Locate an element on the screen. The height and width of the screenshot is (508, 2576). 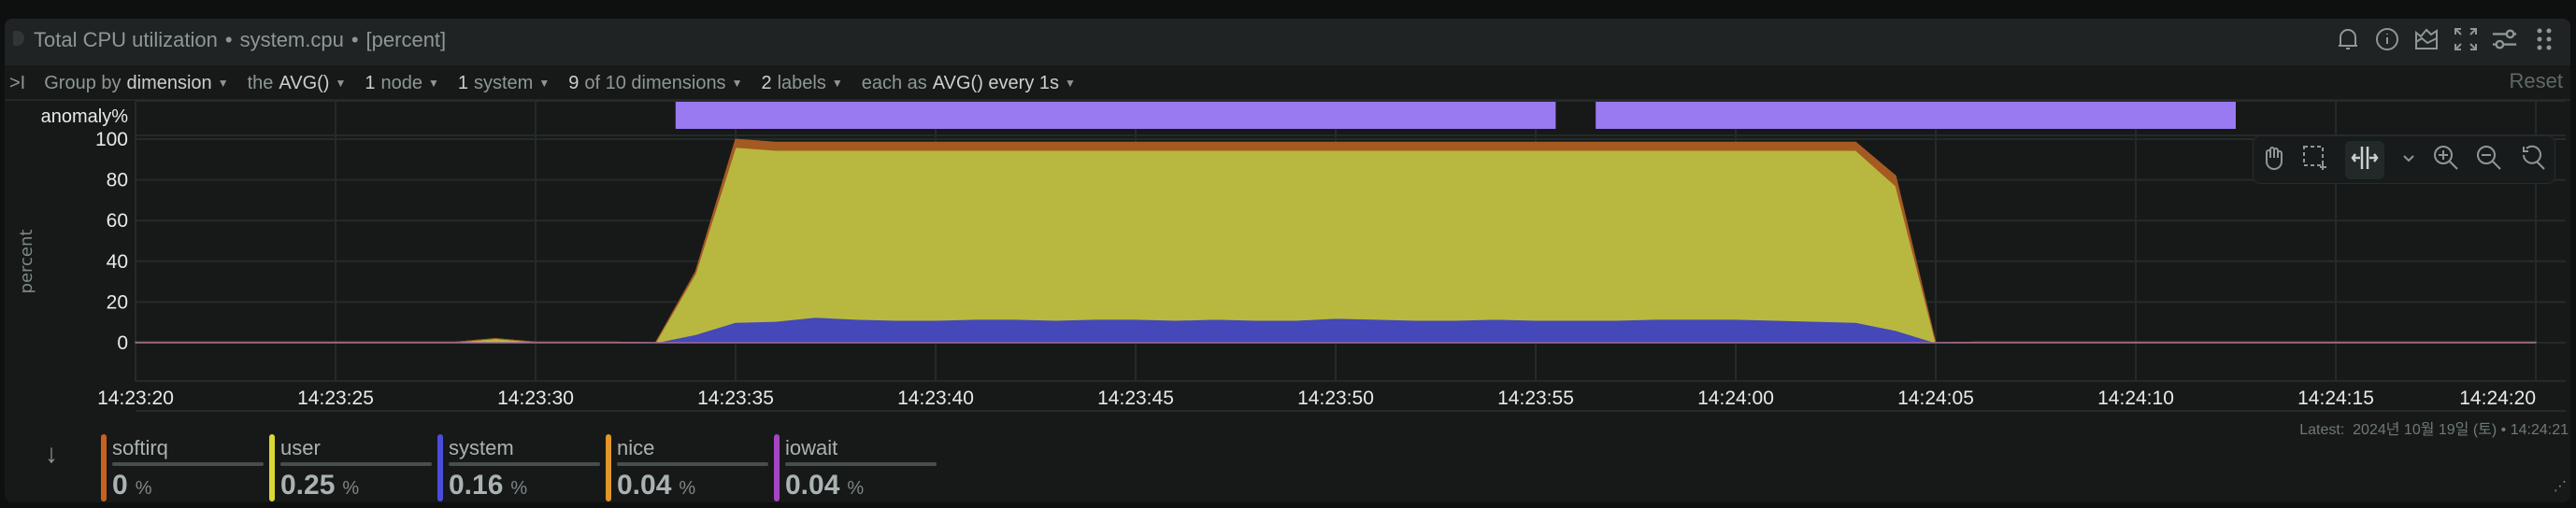
x-tick-label: 14:23:35 is located at coordinates (735, 399).